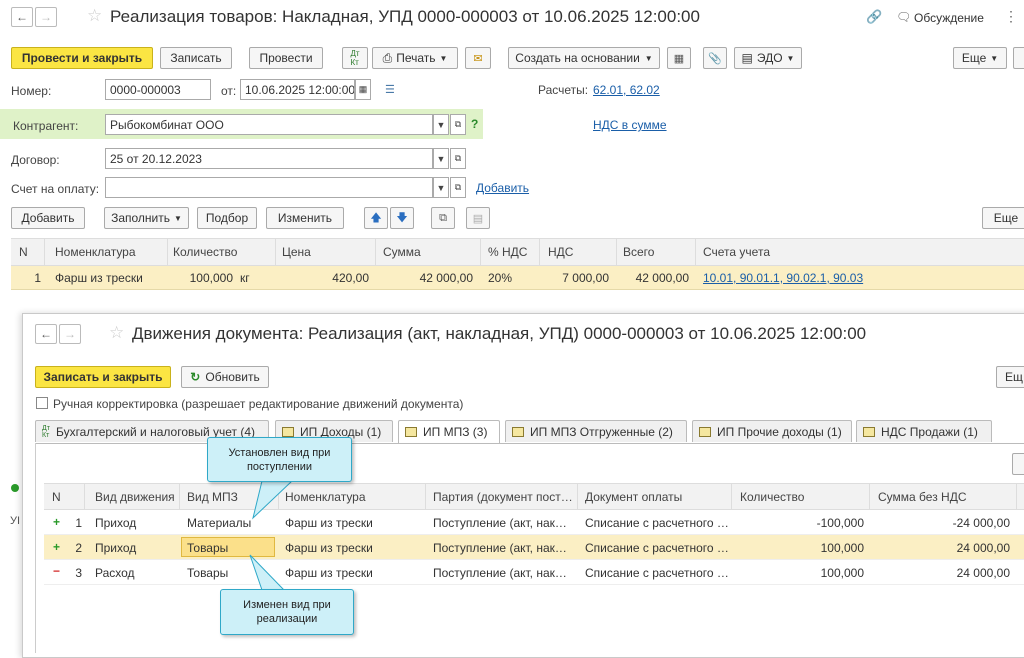 The image size is (1024, 658). What do you see at coordinates (1018, 464) in the screenshot?
I see `panel-more-button` at bounding box center [1018, 464].